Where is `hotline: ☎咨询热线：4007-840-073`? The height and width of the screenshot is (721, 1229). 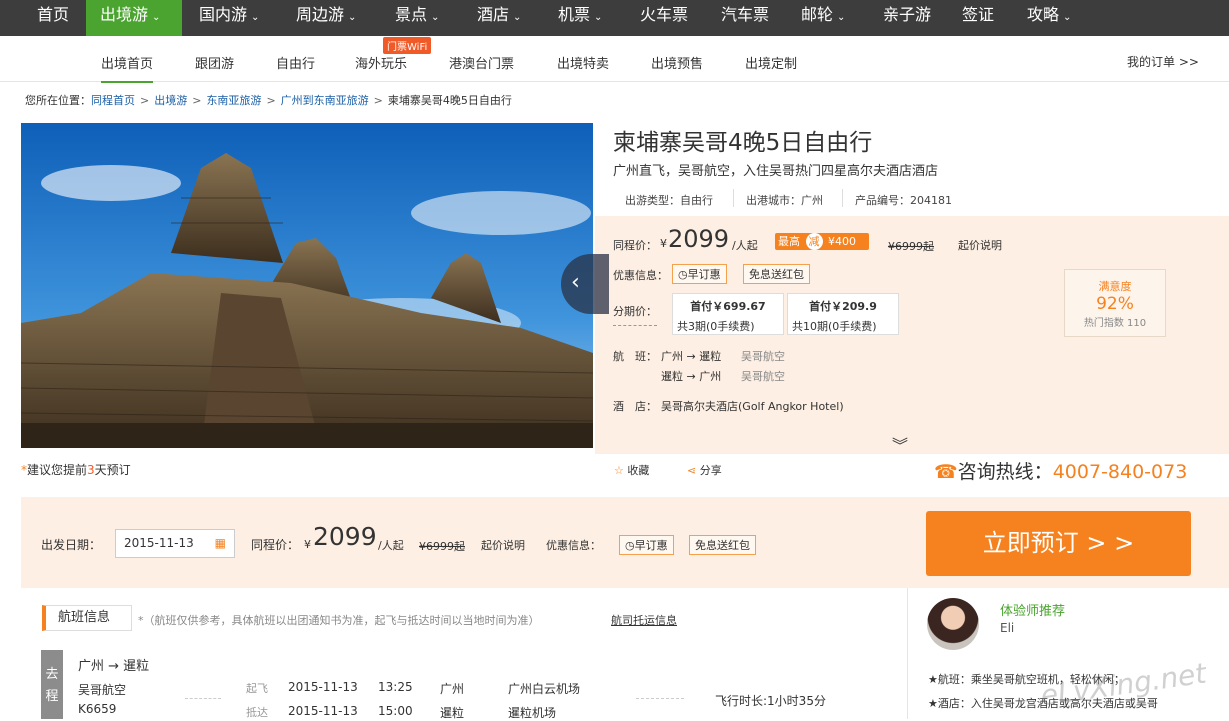 hotline: ☎咨询热线：4007-840-073 is located at coordinates (1061, 472).